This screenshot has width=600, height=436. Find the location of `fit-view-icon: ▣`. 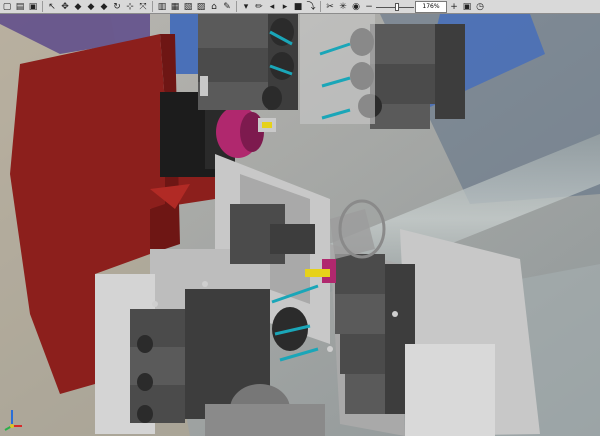

fit-view-icon: ▣ is located at coordinates (467, 7).